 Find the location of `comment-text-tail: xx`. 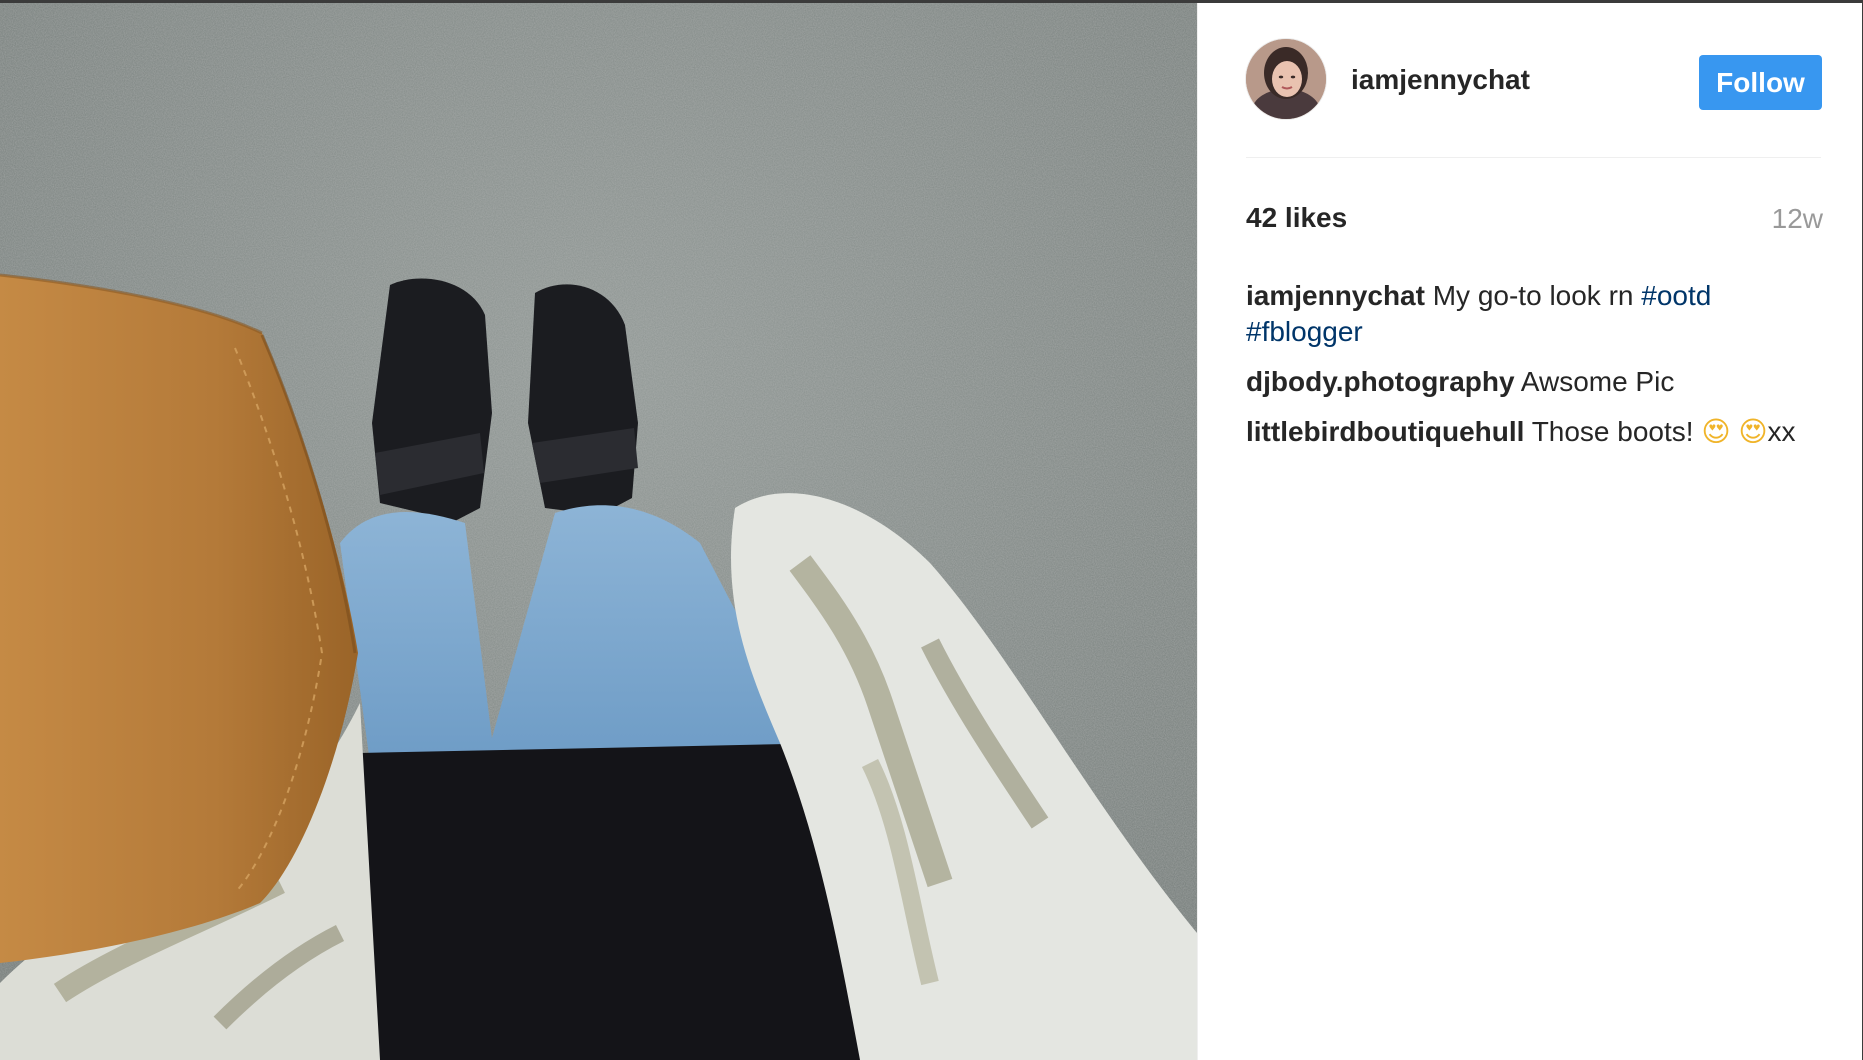

comment-text-tail: xx is located at coordinates (1781, 431).